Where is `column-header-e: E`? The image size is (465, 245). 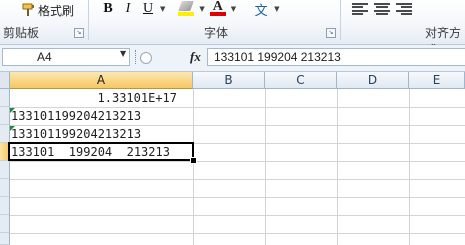
column-header-e: E is located at coordinates (437, 80).